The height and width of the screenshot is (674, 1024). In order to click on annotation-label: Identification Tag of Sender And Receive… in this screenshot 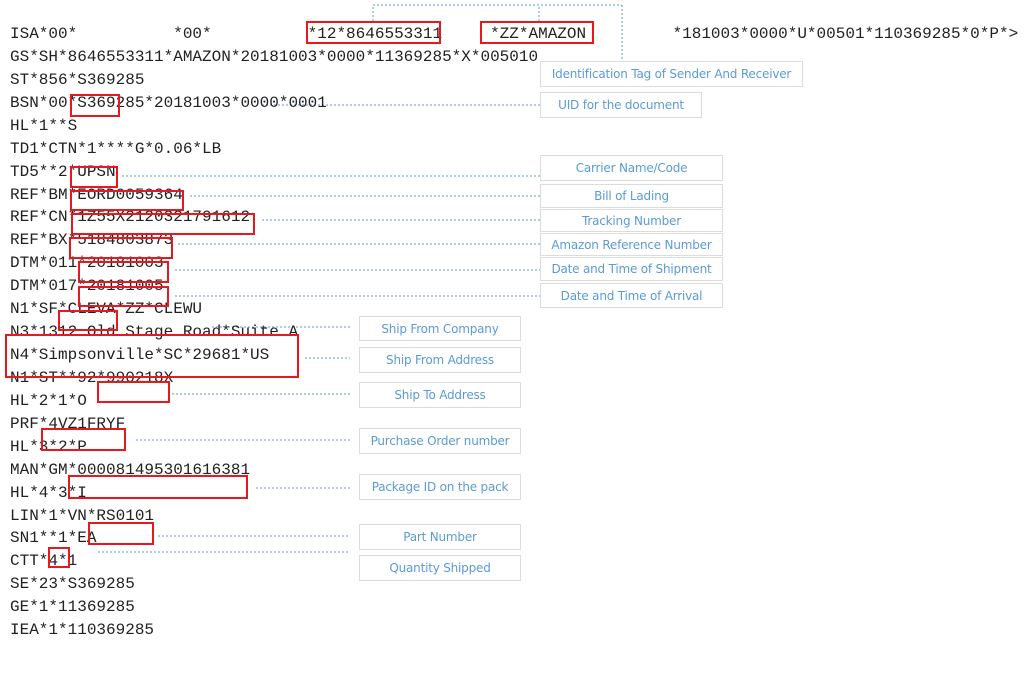, I will do `click(671, 74)`.